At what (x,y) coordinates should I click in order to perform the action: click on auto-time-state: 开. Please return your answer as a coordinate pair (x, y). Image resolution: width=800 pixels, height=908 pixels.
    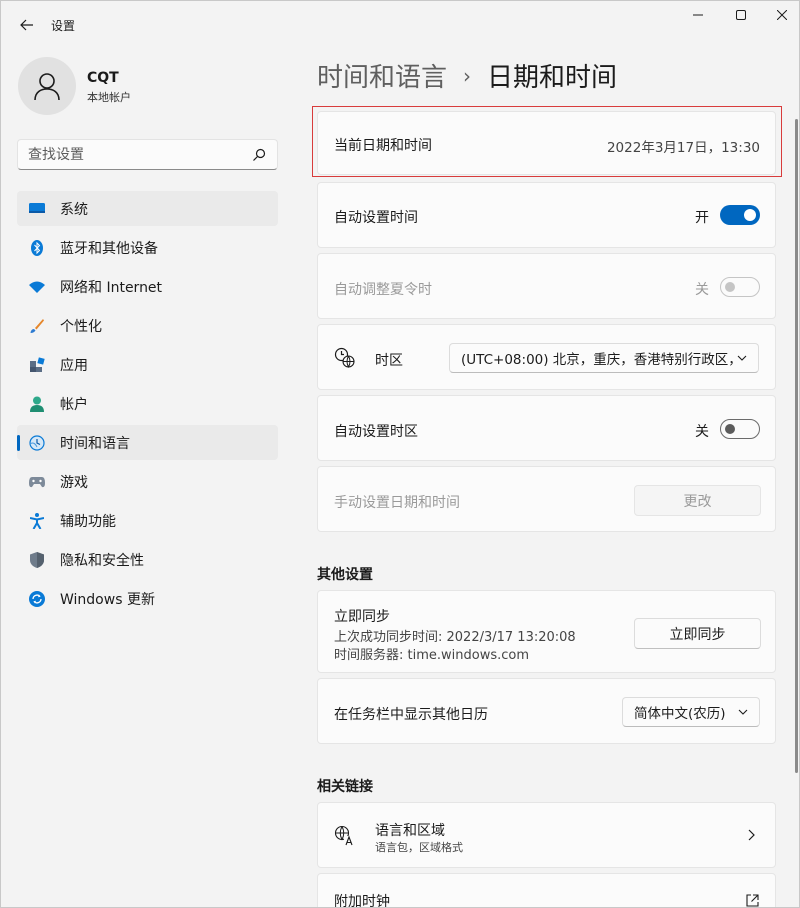
    Looking at the image, I should click on (702, 218).